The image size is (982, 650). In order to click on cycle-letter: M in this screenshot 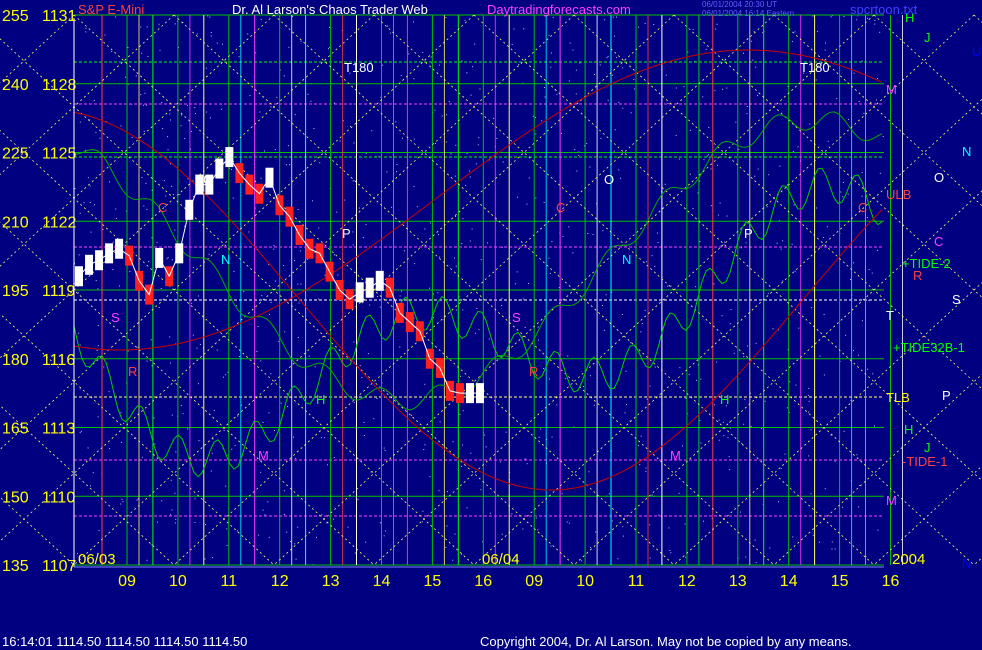, I will do `click(675, 455)`.